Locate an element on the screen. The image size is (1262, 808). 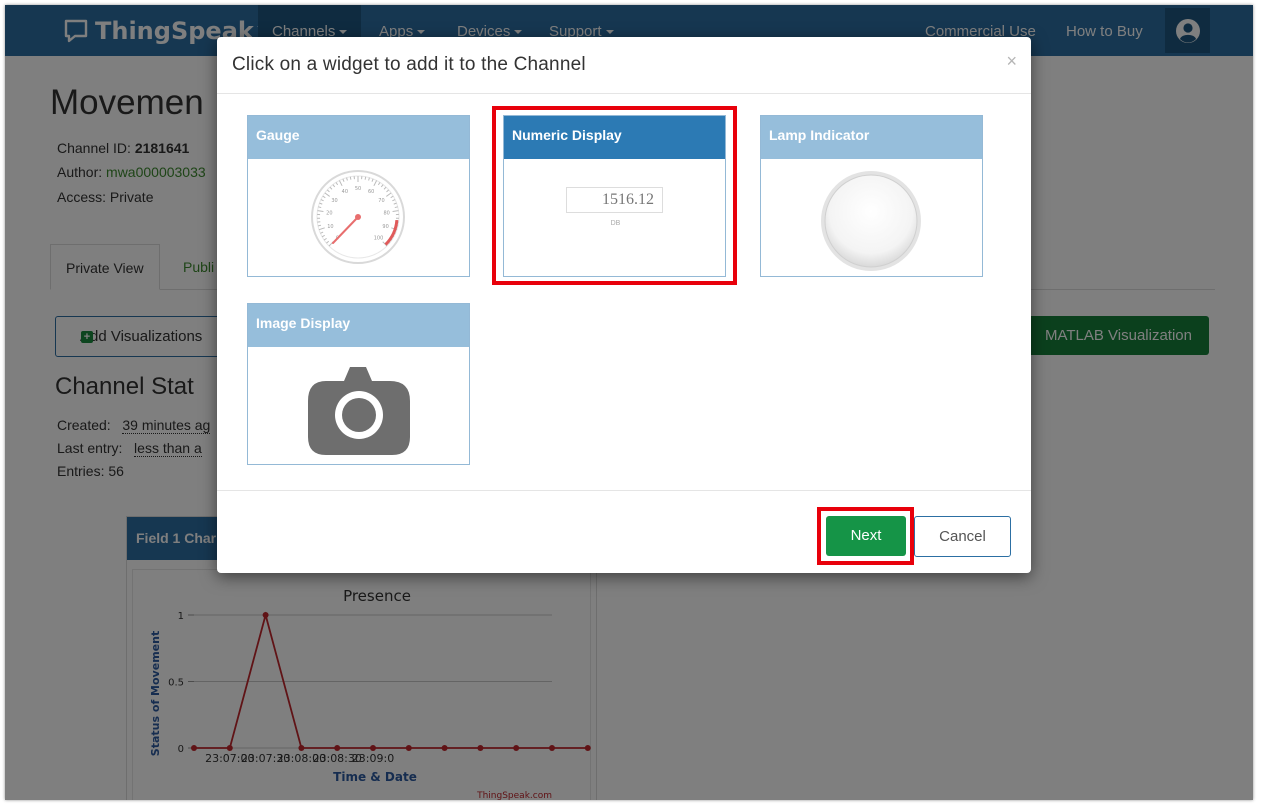
lamp-icon is located at coordinates (871, 221).